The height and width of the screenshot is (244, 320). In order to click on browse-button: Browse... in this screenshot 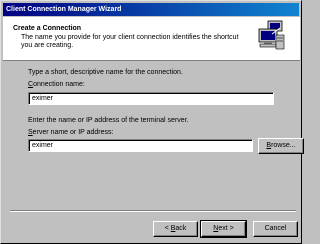, I will do `click(281, 146)`.